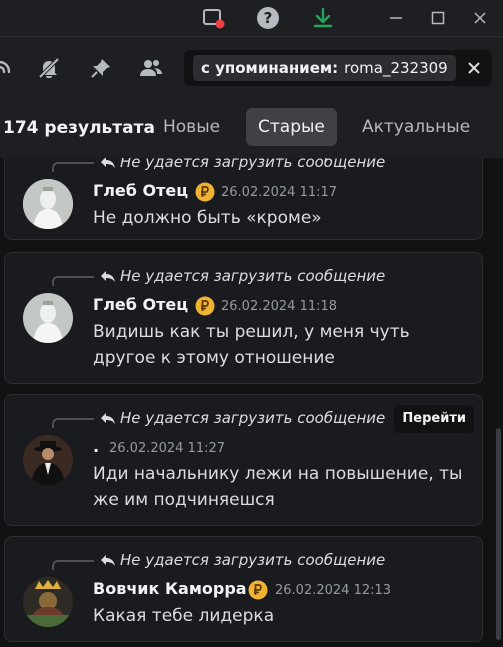  I want to click on search-results-header: 174 результата Новые Старые Актуальные, so click(251, 128).